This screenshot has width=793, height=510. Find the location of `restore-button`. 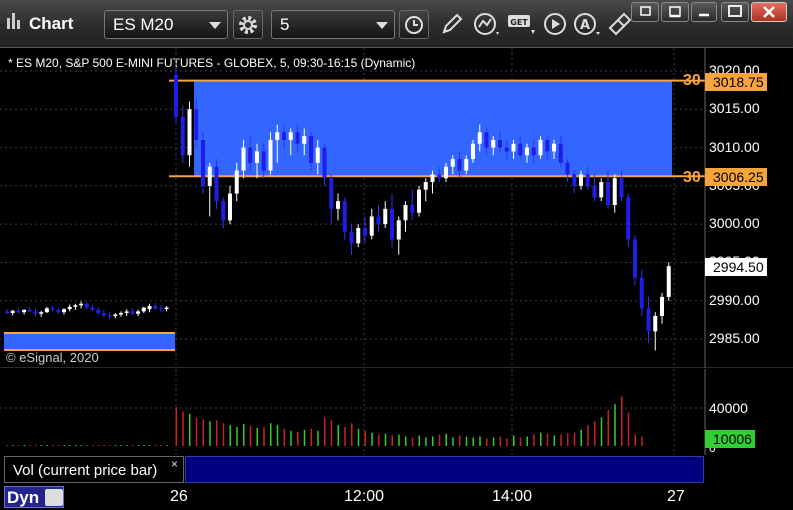

restore-button is located at coordinates (645, 12).